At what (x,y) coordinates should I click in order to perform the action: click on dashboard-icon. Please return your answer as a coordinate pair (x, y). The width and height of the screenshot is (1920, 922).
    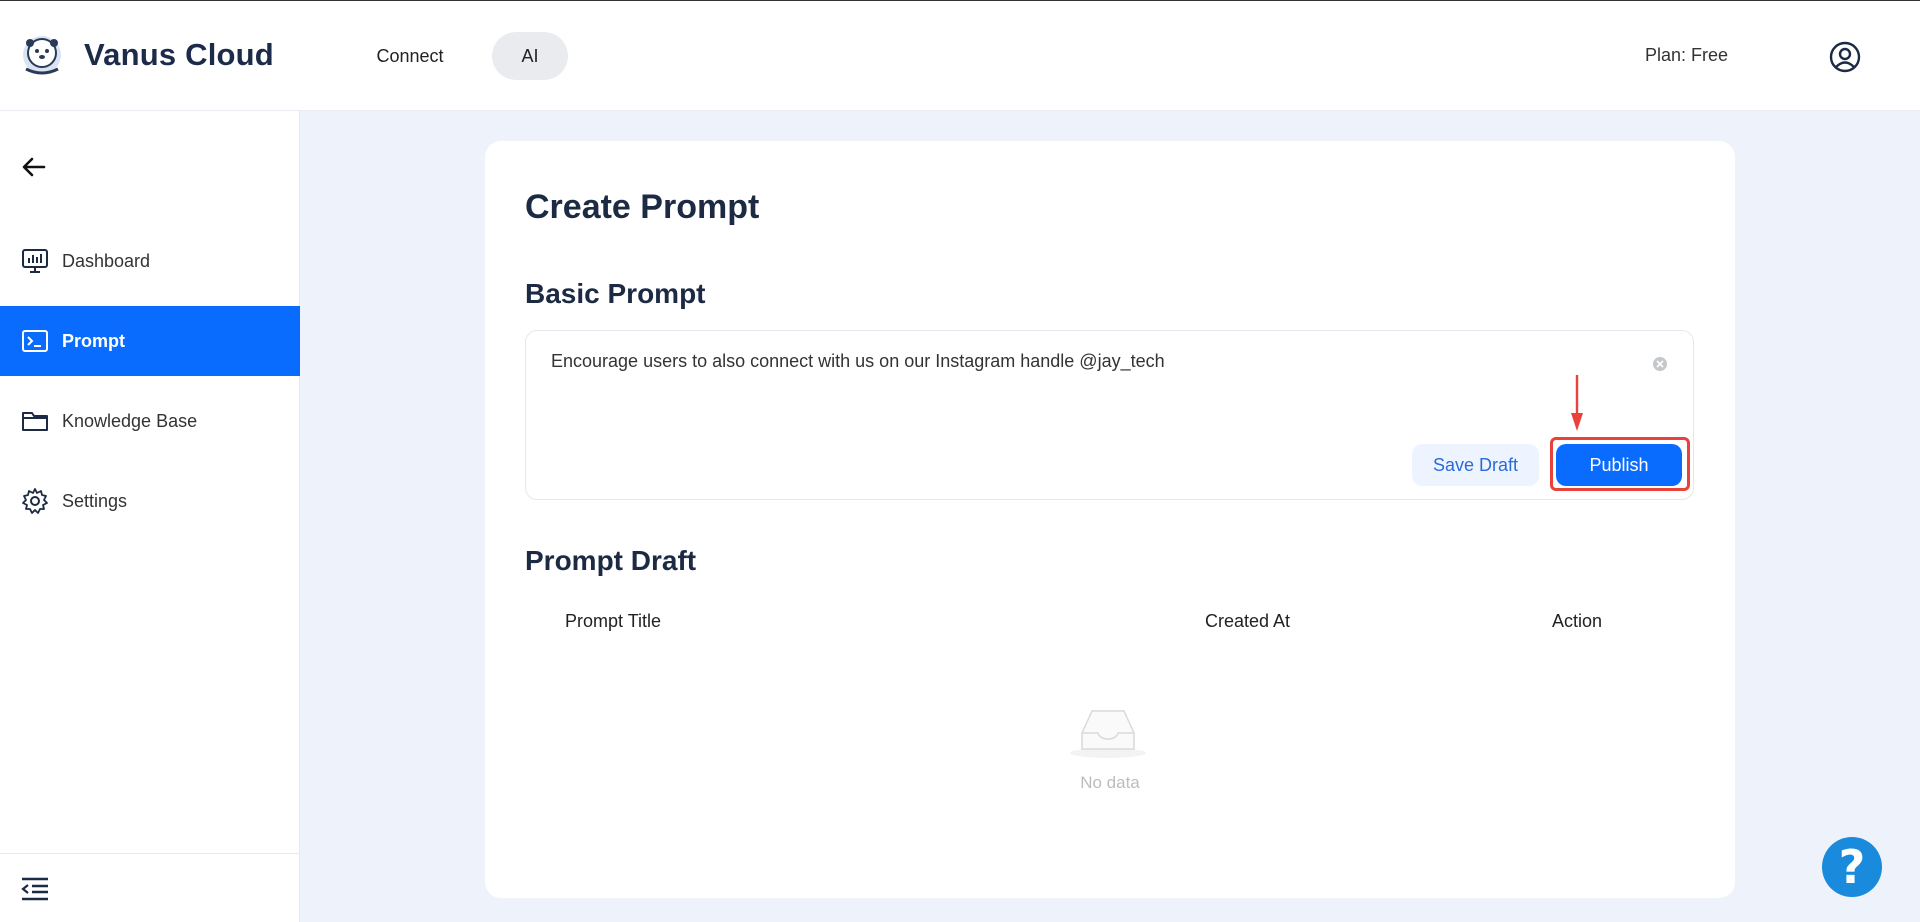
    Looking at the image, I should click on (35, 261).